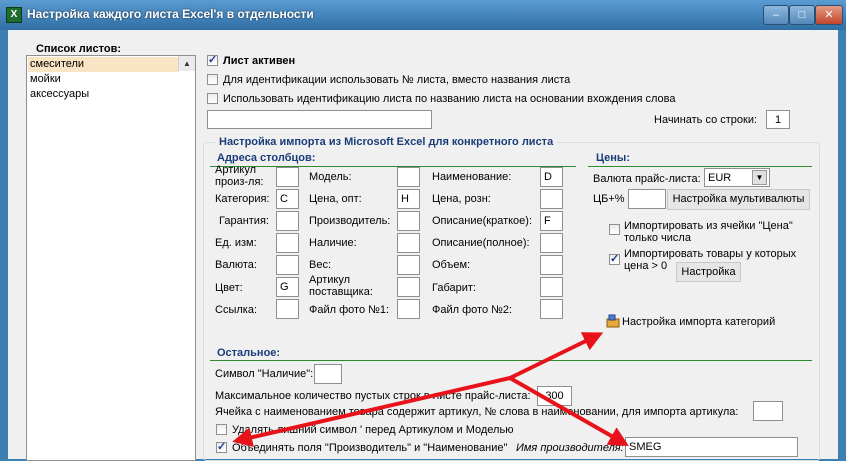 This screenshot has width=846, height=461. Describe the element at coordinates (242, 199) in the screenshot. I see `field-label: Категория:` at that location.